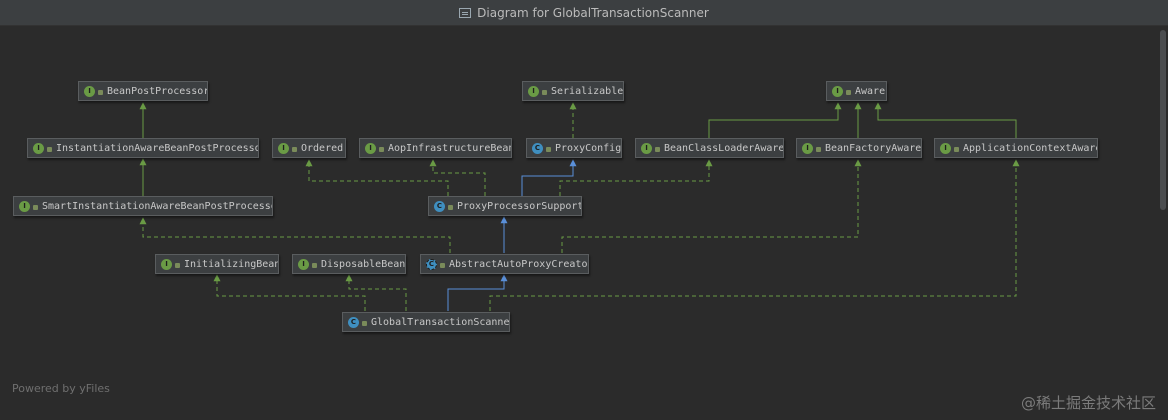 The height and width of the screenshot is (420, 1168). Describe the element at coordinates (549, 177) in the screenshot. I see `edge-proxyprocessorsupport-proxyconfig` at that location.